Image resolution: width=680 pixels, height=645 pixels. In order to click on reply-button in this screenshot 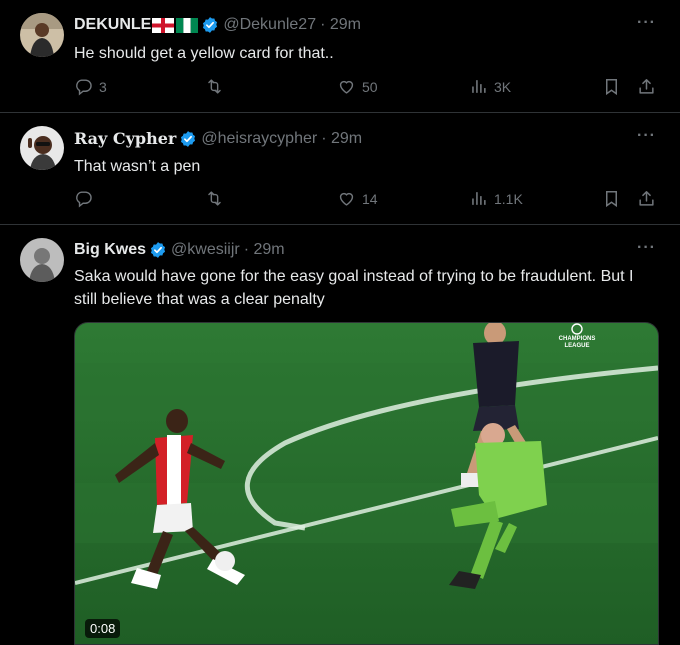, I will do `click(86, 198)`.